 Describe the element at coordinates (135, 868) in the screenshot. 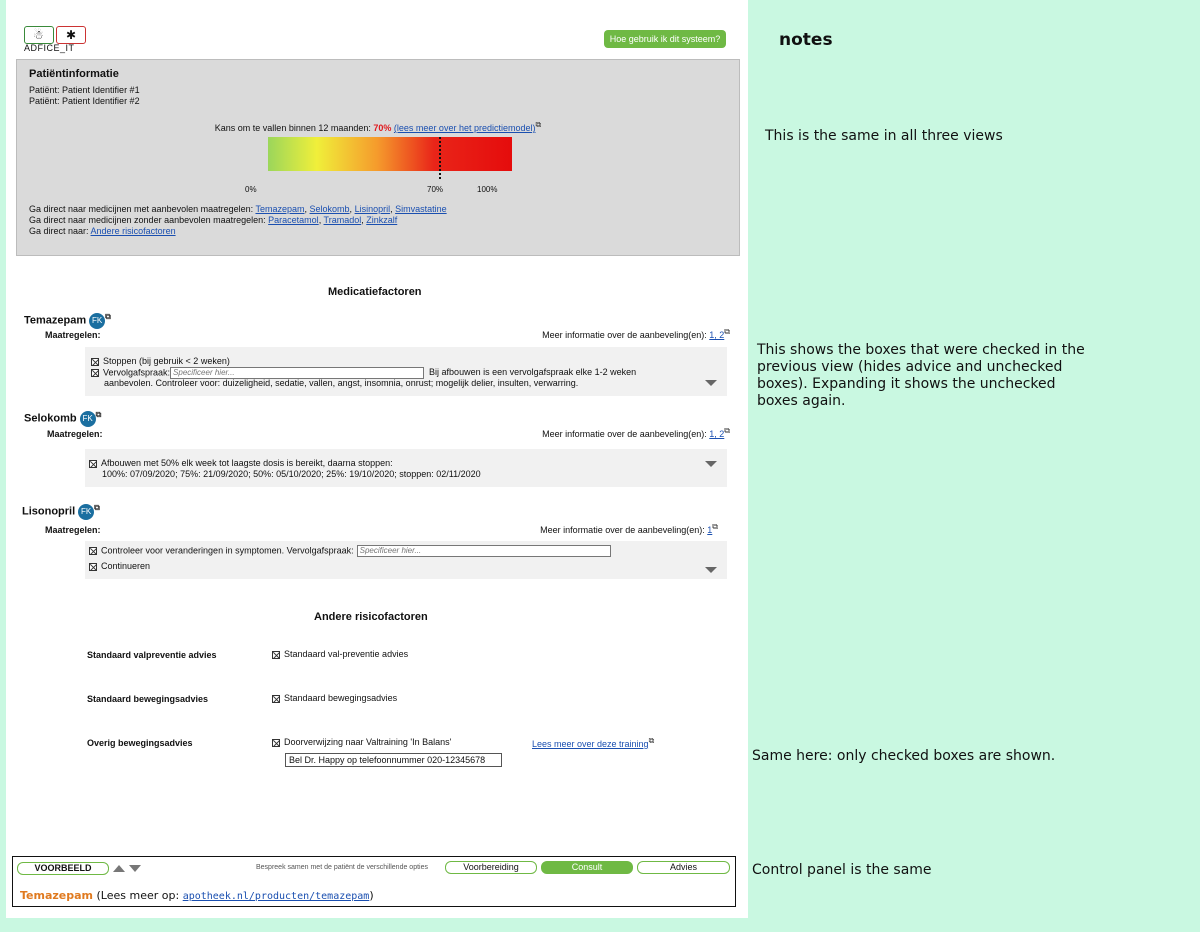

I see `arrow-down-icon` at that location.